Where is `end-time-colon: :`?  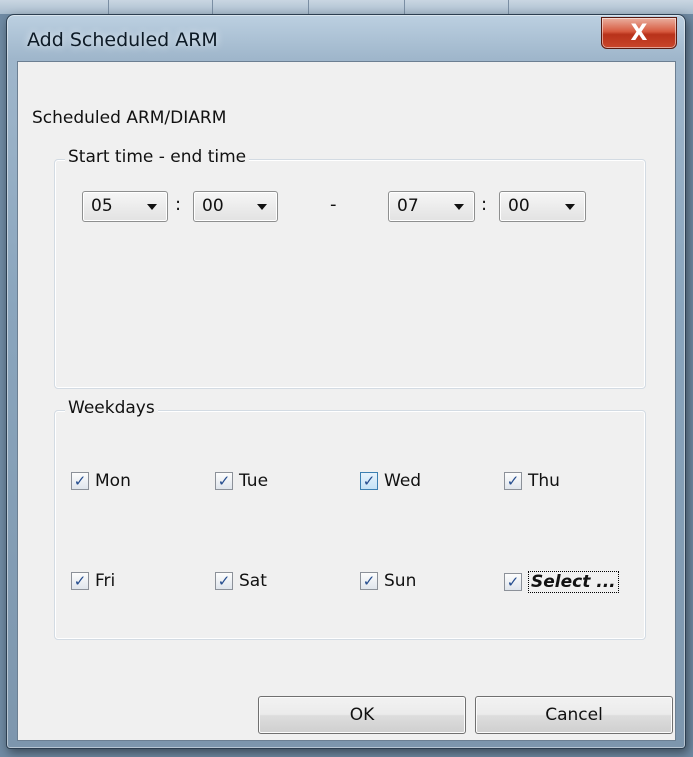 end-time-colon: : is located at coordinates (484, 204).